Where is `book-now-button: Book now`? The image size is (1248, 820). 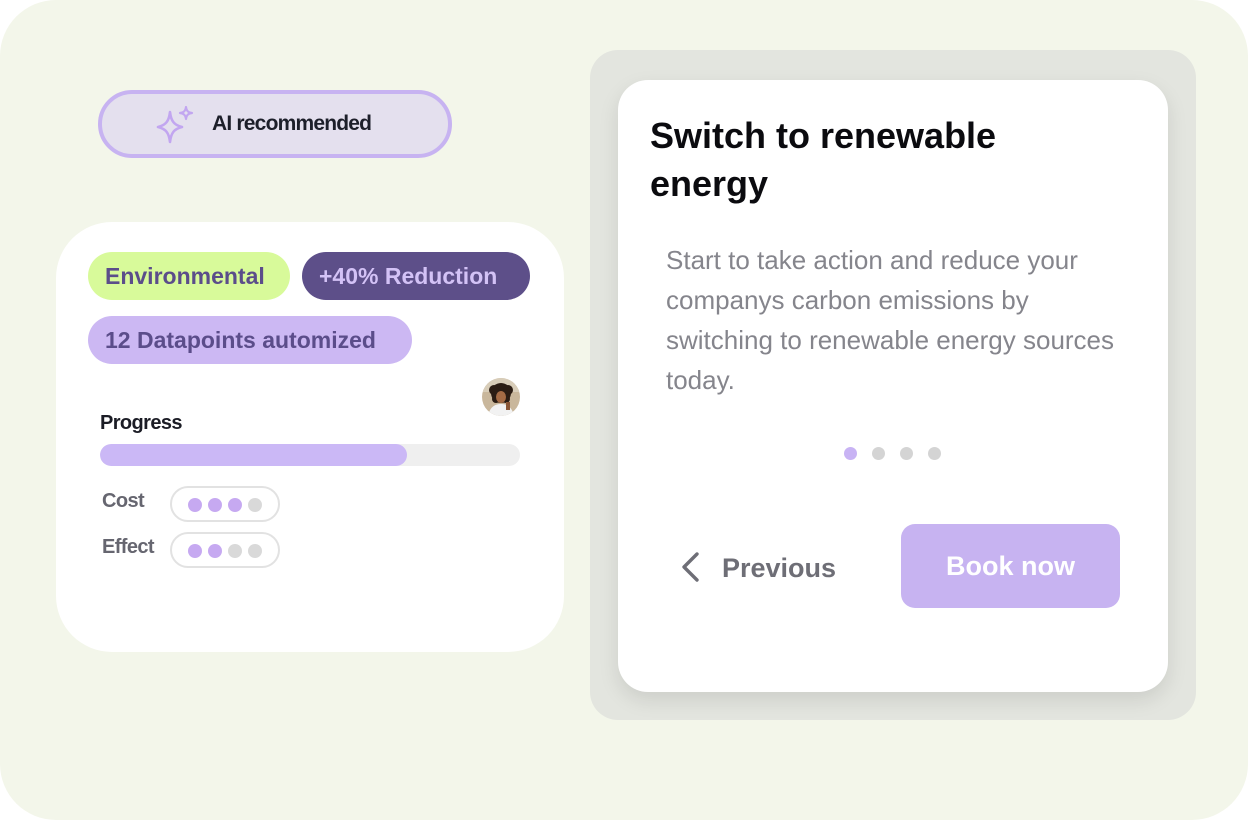 book-now-button: Book now is located at coordinates (1010, 566).